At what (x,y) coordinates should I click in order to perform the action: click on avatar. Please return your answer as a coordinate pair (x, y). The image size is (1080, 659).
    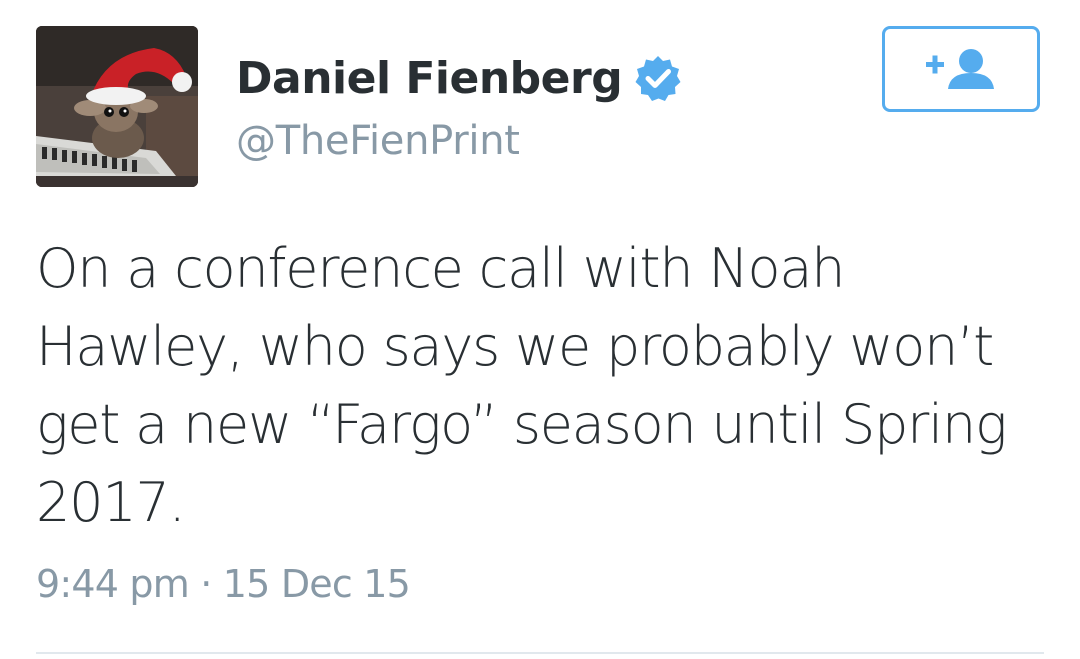
    Looking at the image, I should click on (117, 106).